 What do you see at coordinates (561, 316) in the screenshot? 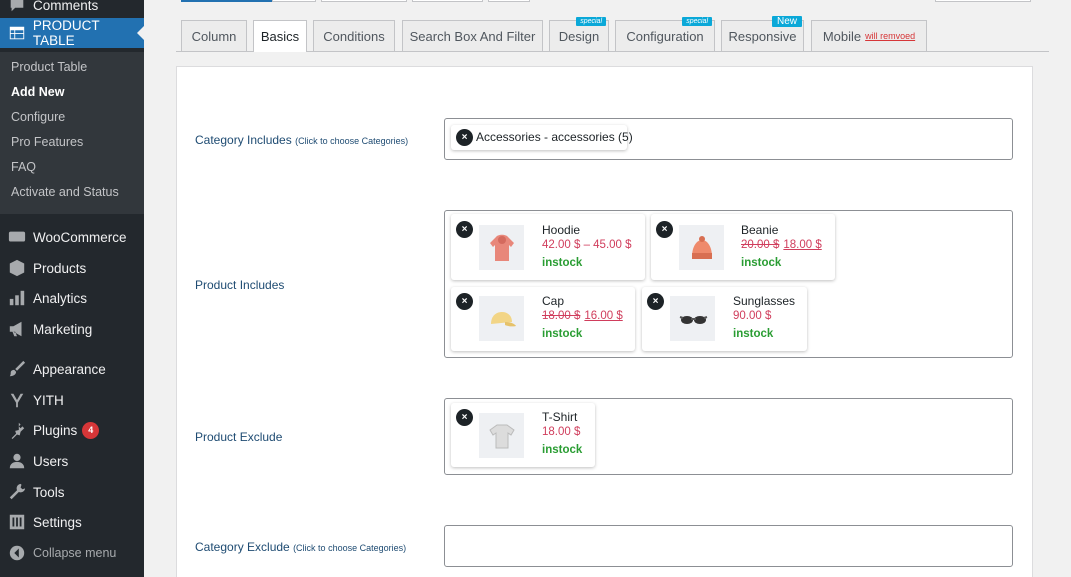
I see `regular-price: 18.00 $` at bounding box center [561, 316].